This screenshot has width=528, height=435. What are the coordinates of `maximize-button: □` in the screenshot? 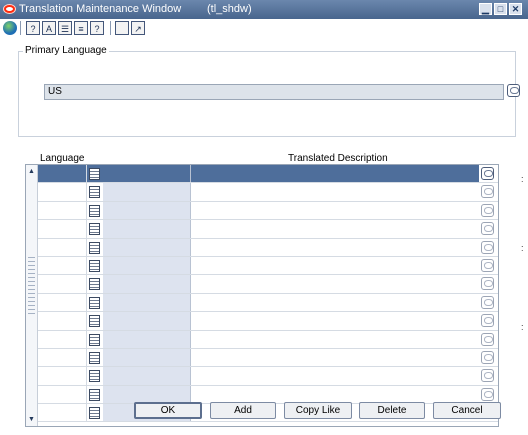 It's located at (500, 9).